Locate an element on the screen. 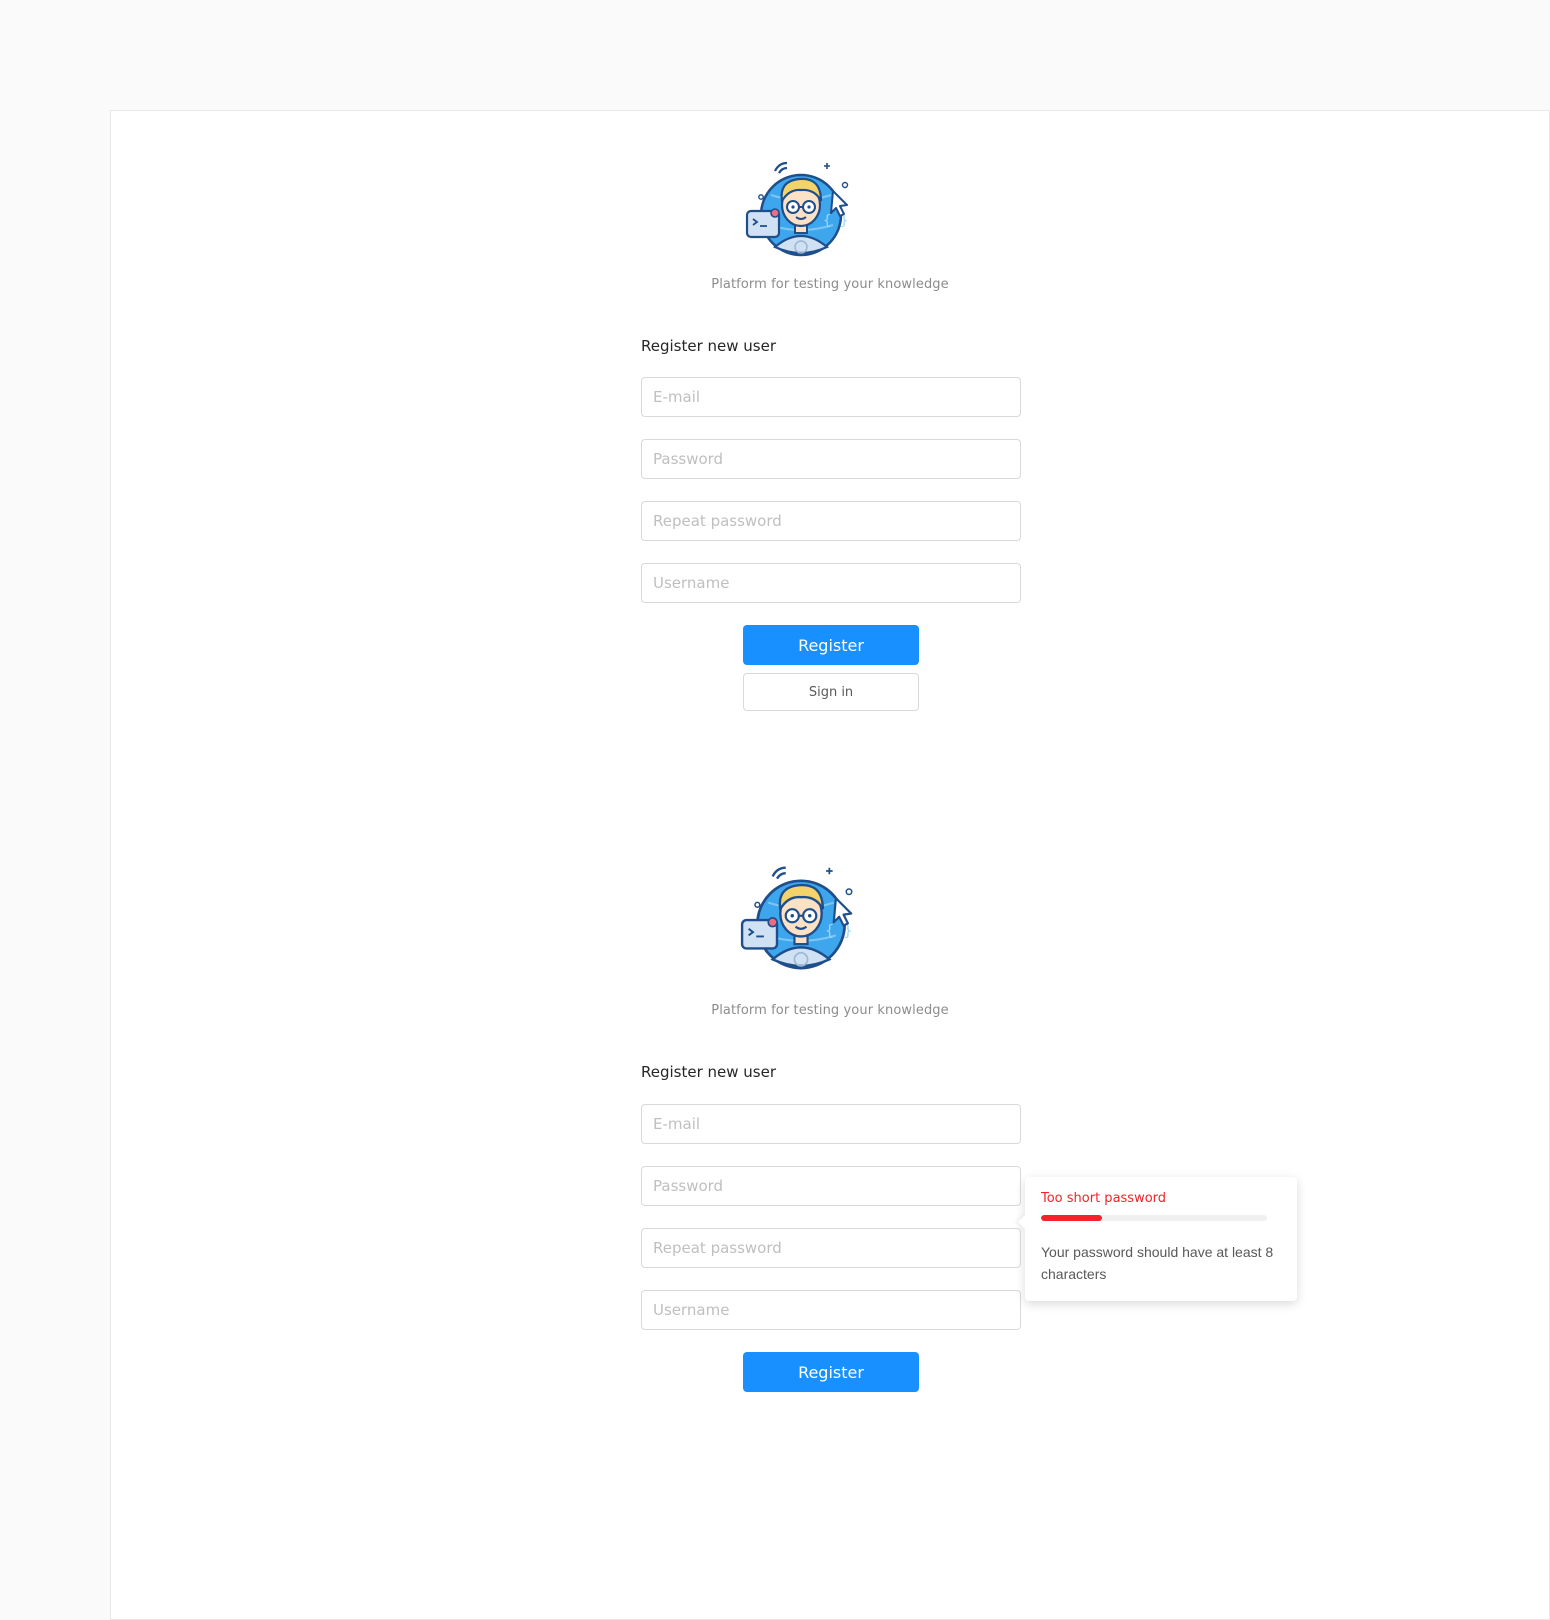 This screenshot has height=1620, width=1550. popover-arrow is located at coordinates (1025, 1222).